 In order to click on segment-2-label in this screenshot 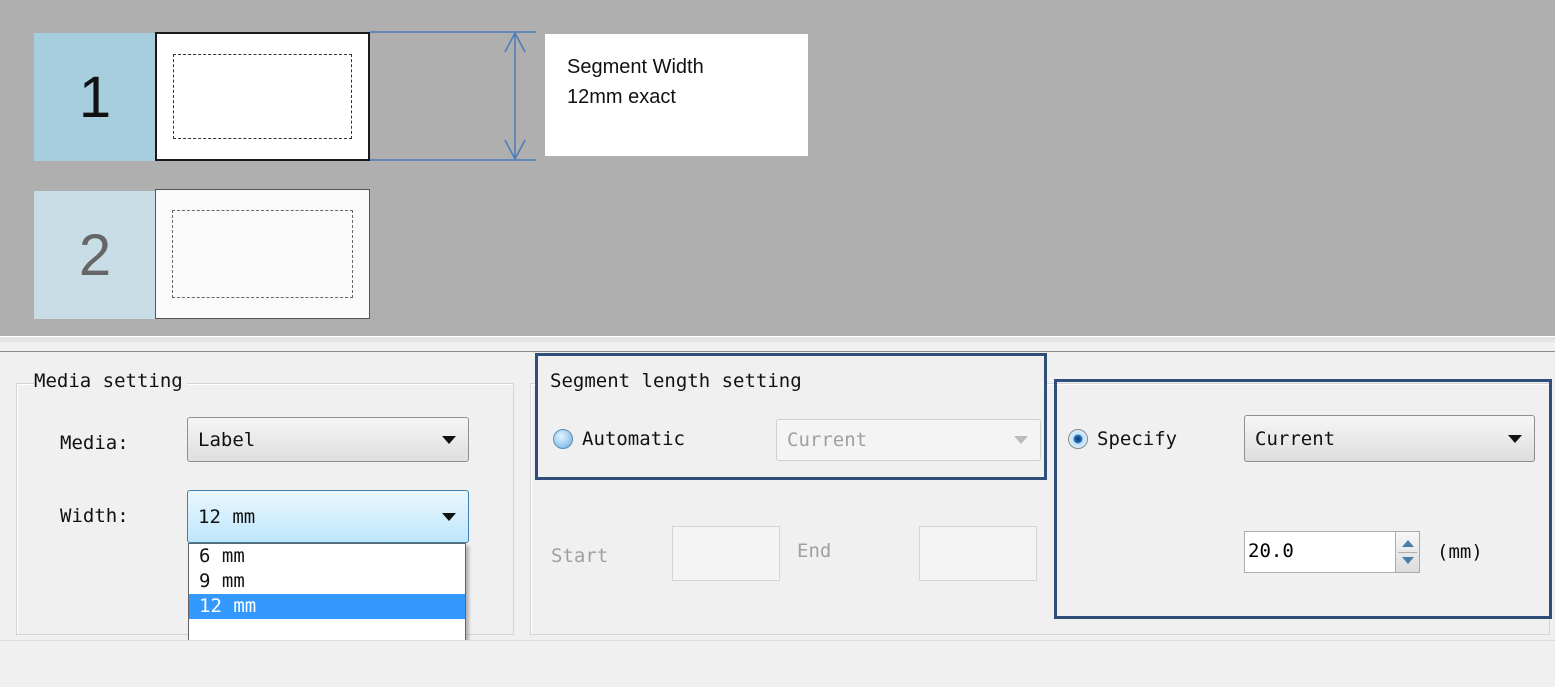, I will do `click(262, 254)`.